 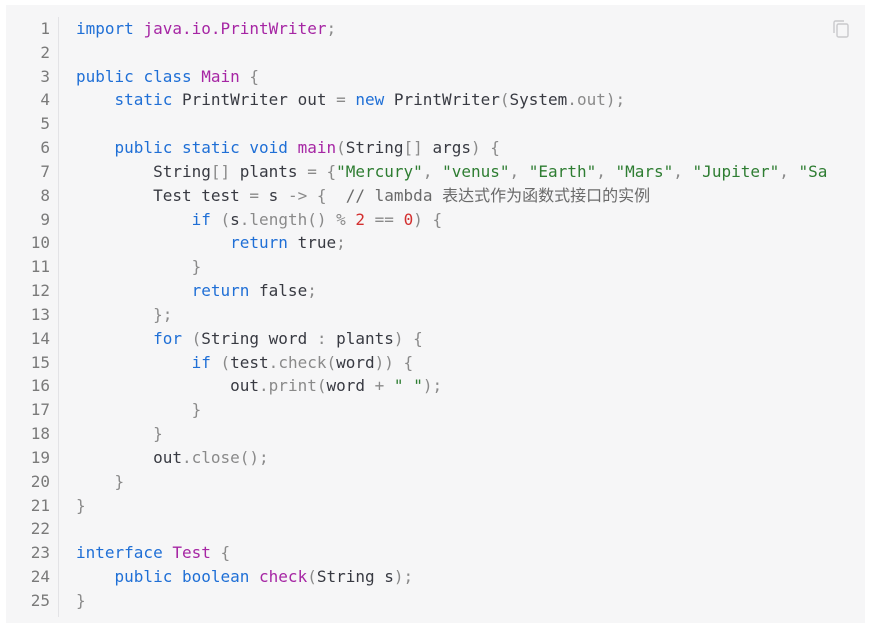 I want to click on code-token: import, so click(x=110, y=28).